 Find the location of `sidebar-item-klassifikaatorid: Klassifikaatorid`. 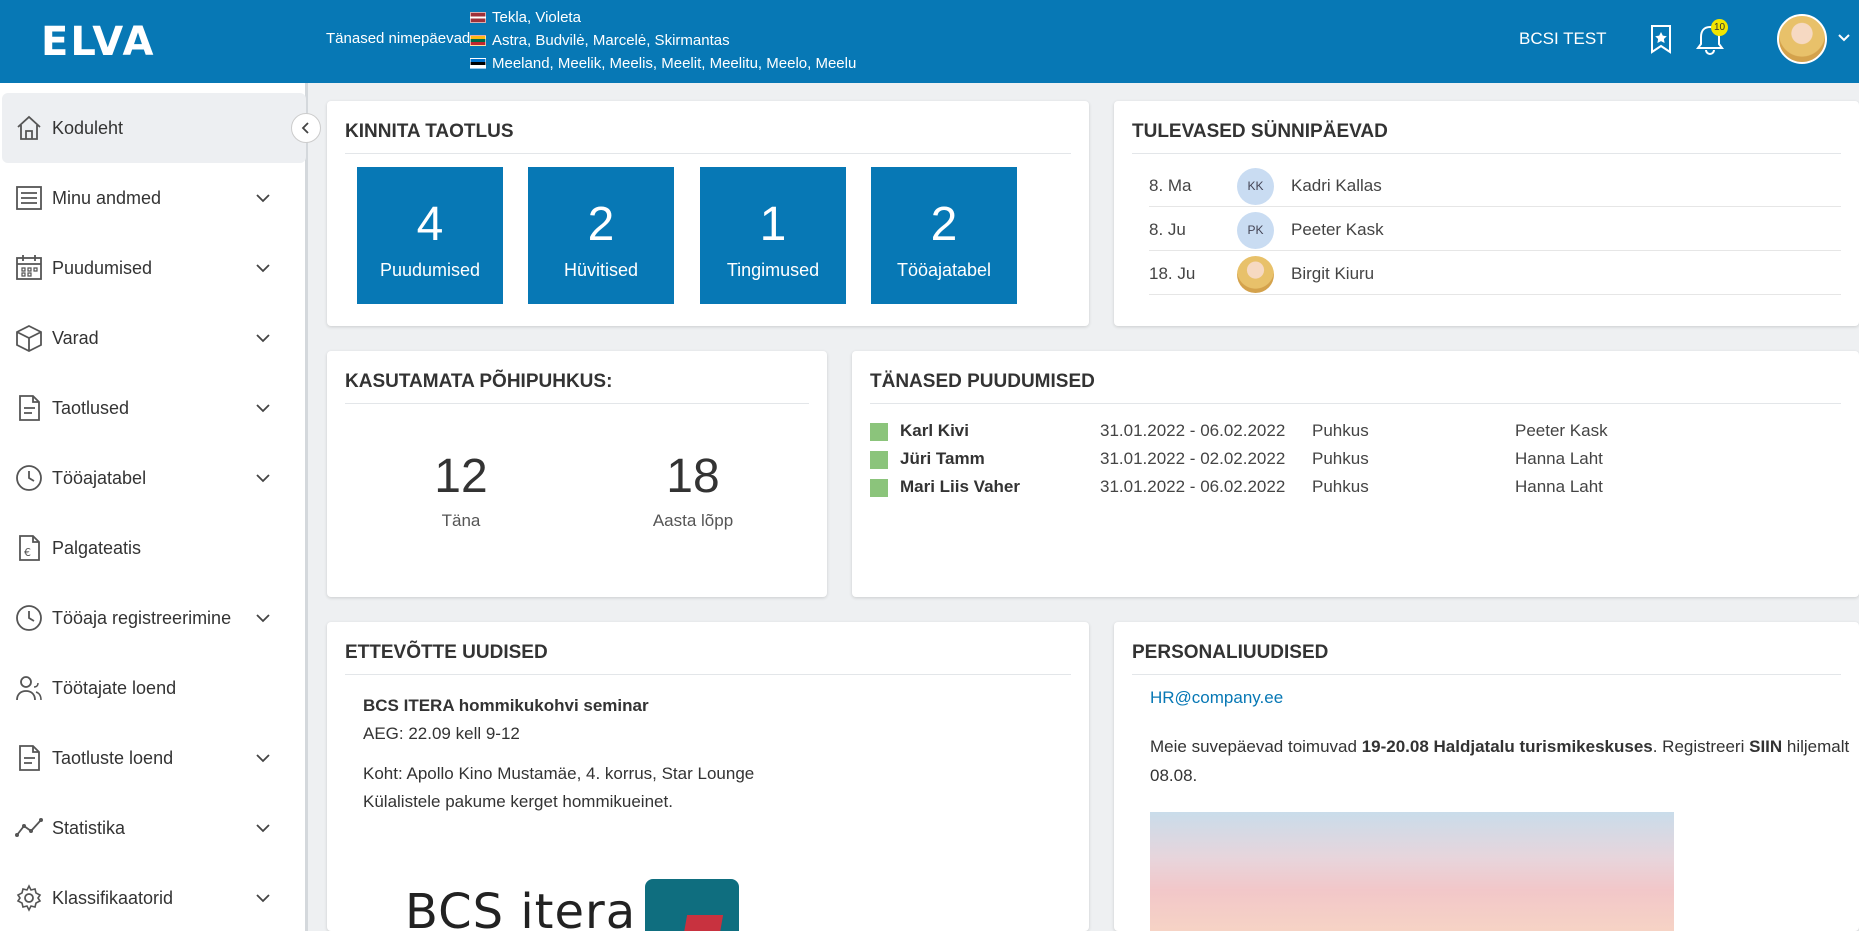

sidebar-item-klassifikaatorid: Klassifikaatorid is located at coordinates (154, 897).